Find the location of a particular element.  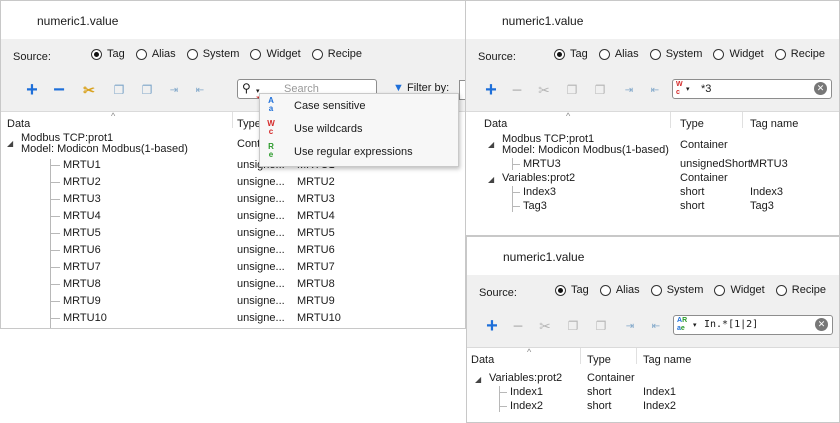

table-row: MRTU8 unsigne... MRTU8 is located at coordinates (233, 284).